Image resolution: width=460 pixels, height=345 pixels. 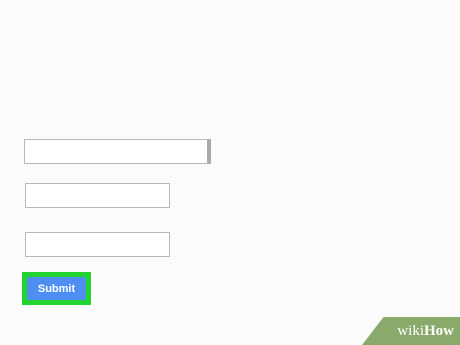 I want to click on wide-text-input, so click(x=117, y=151).